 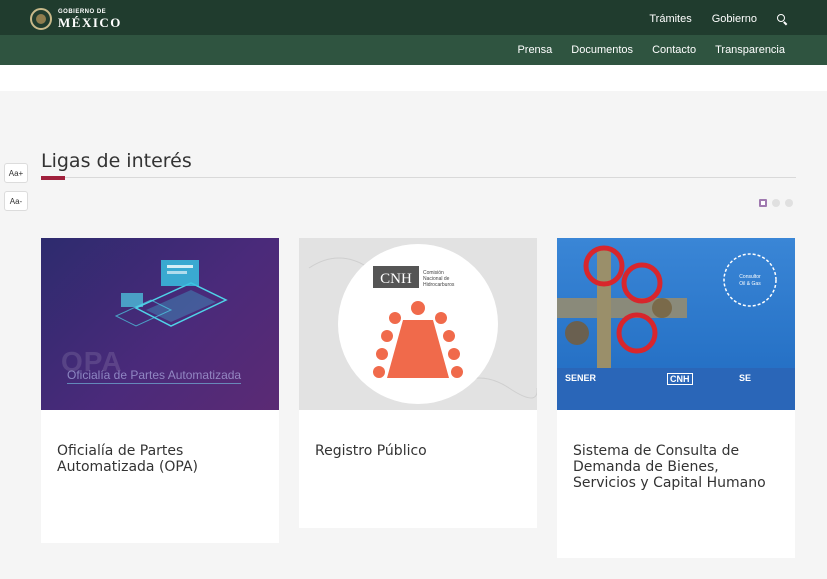 What do you see at coordinates (160, 459) in the screenshot?
I see `card-title-opa: Oficialía de Partes Automatizada (OPA)` at bounding box center [160, 459].